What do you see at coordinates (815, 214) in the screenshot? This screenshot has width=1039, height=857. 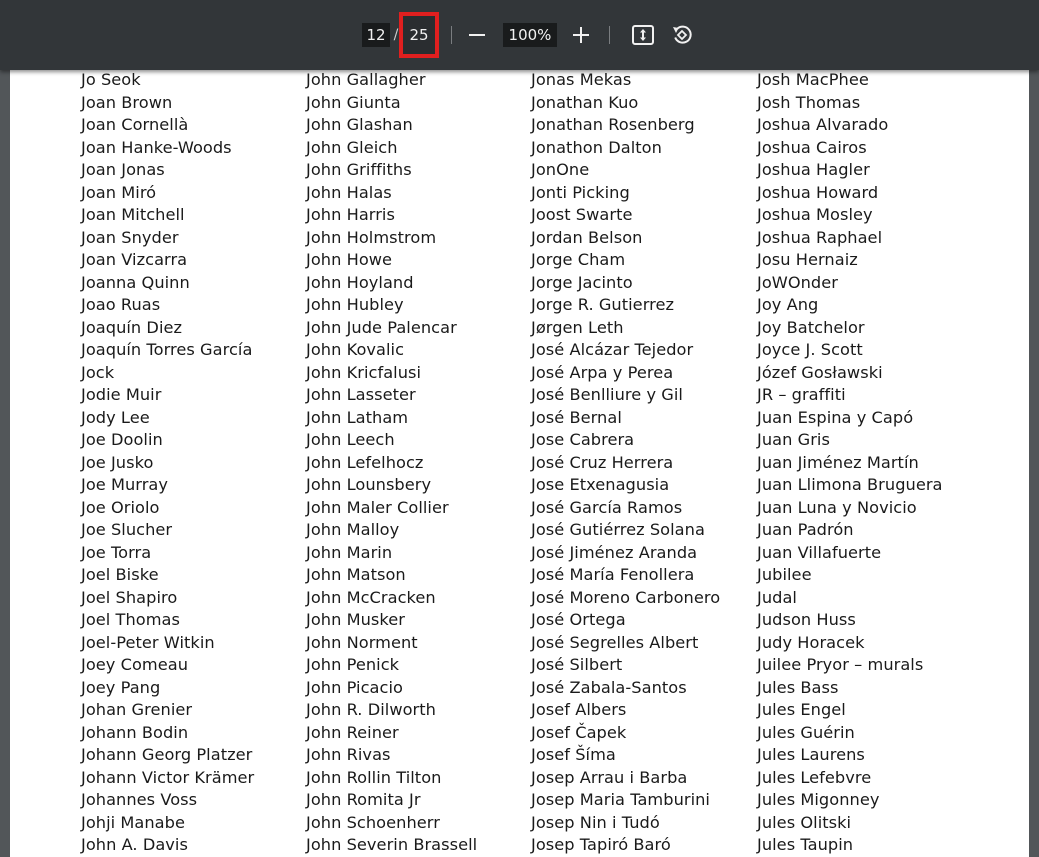 I see `list-item: Joshua Mosley` at bounding box center [815, 214].